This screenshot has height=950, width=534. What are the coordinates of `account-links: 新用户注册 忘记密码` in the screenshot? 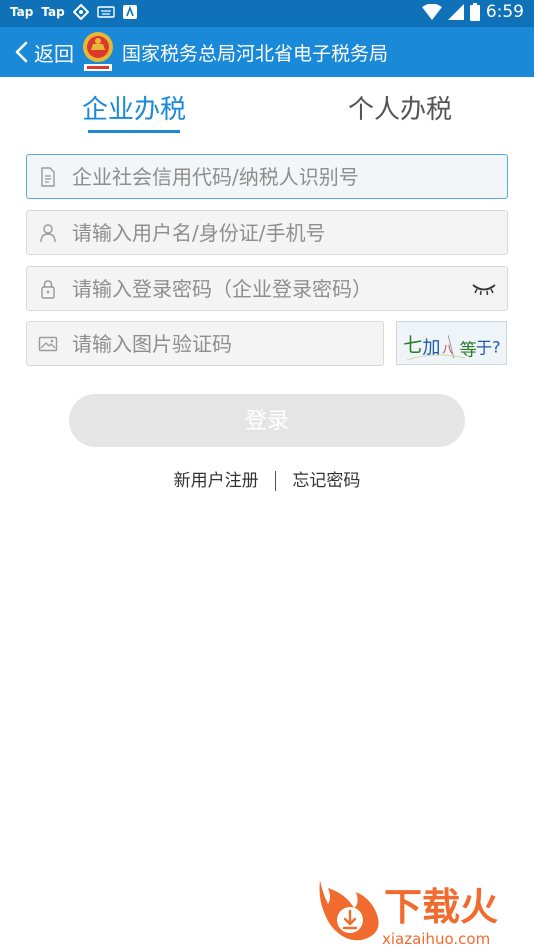 It's located at (267, 478).